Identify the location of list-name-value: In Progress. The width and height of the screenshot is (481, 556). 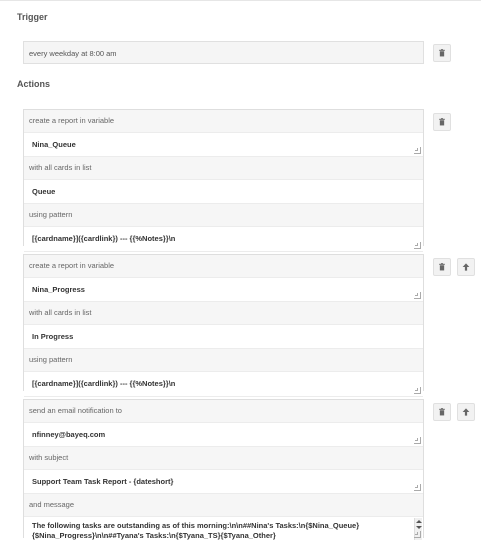
(53, 336).